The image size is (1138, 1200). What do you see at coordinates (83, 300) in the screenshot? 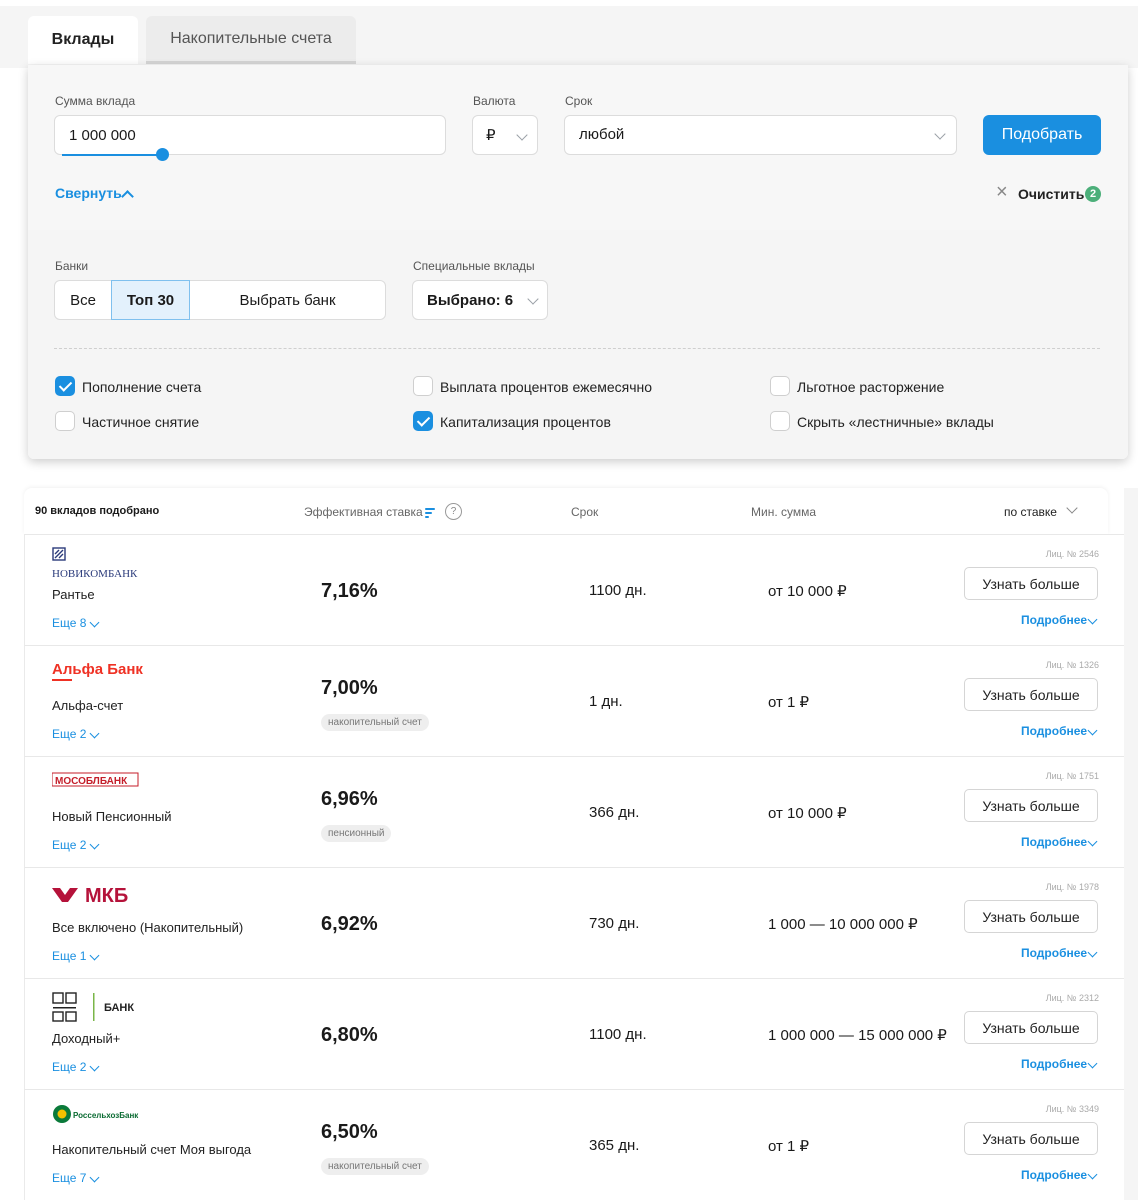
I see `banks-all-button: Все` at bounding box center [83, 300].